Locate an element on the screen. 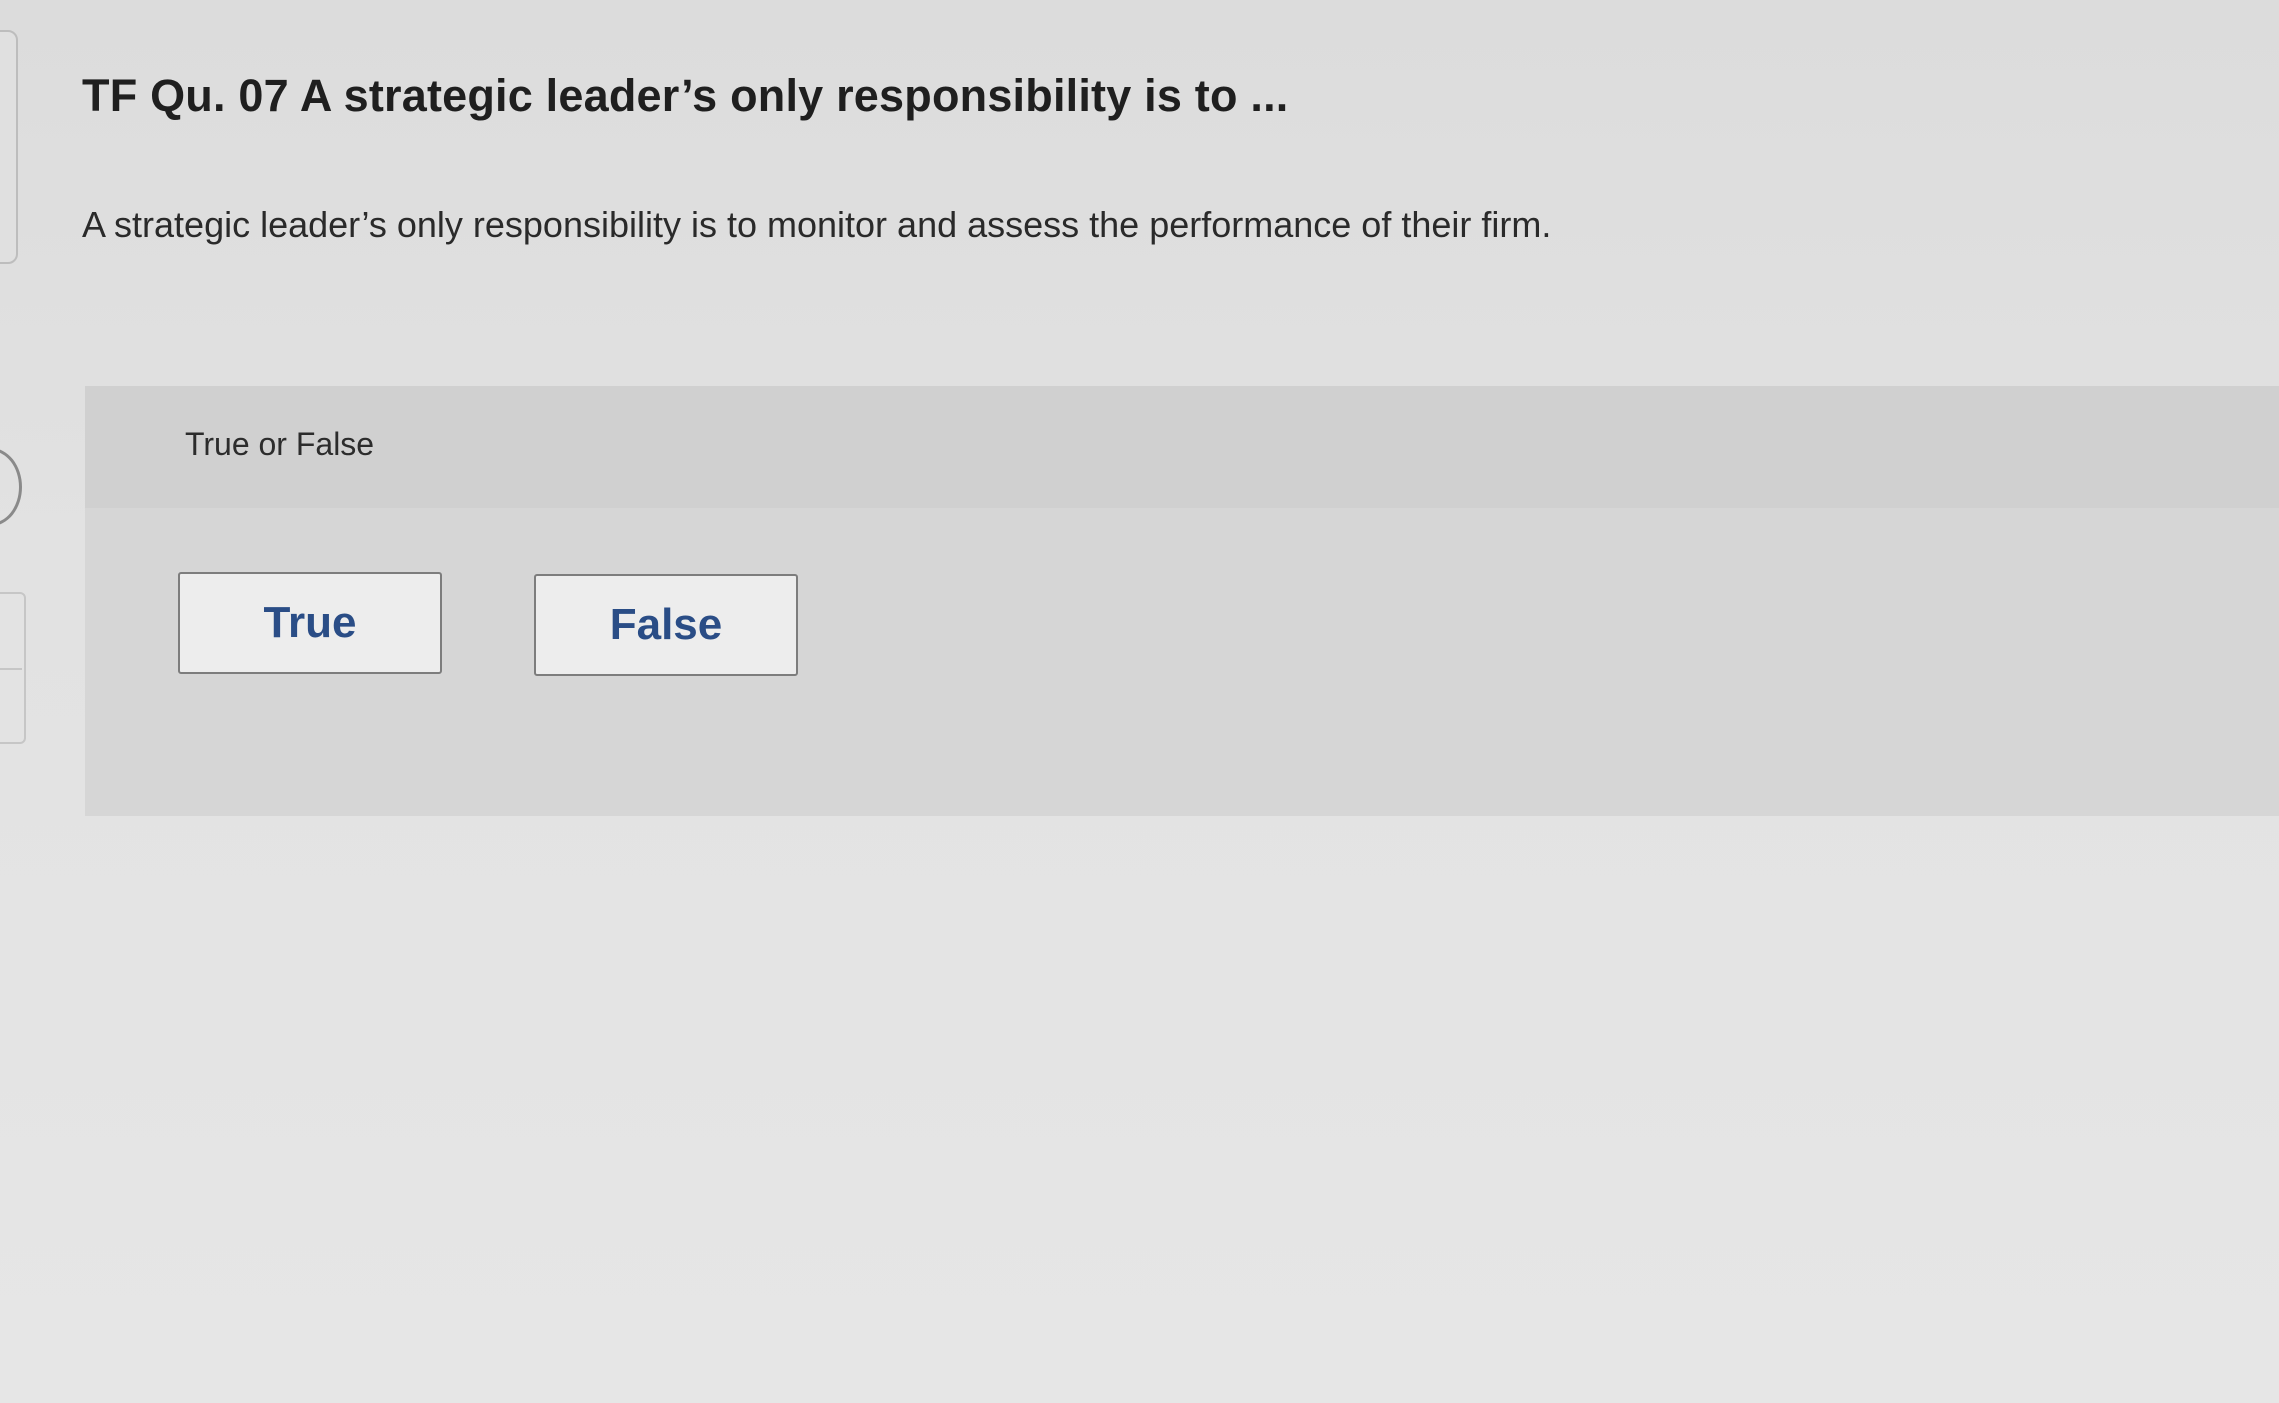  left-edge-card is located at coordinates (9, 147).